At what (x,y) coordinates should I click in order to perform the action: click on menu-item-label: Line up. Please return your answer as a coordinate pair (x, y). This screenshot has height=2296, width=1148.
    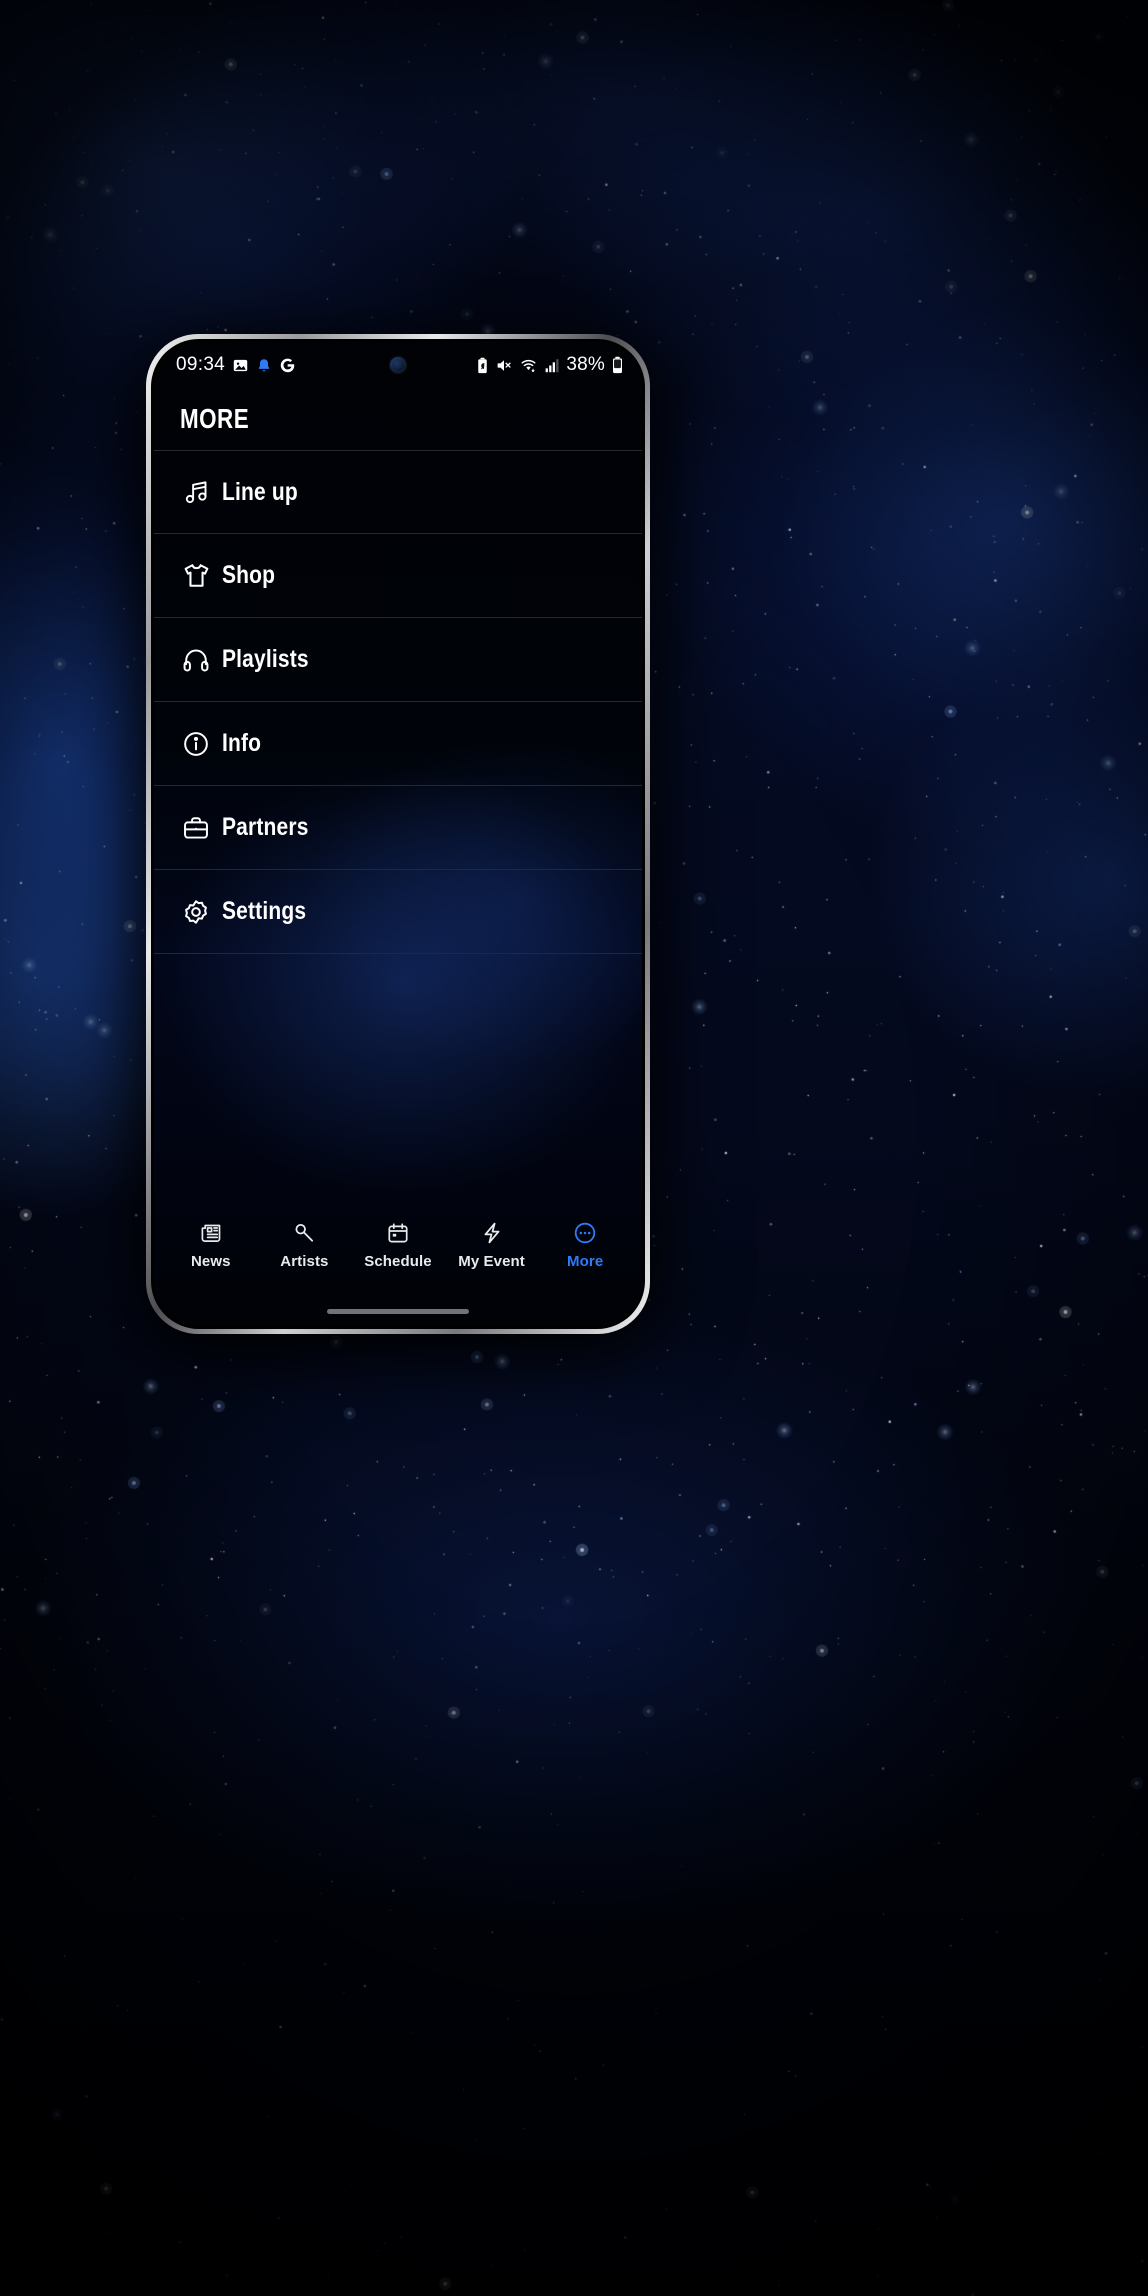
    Looking at the image, I should click on (260, 491).